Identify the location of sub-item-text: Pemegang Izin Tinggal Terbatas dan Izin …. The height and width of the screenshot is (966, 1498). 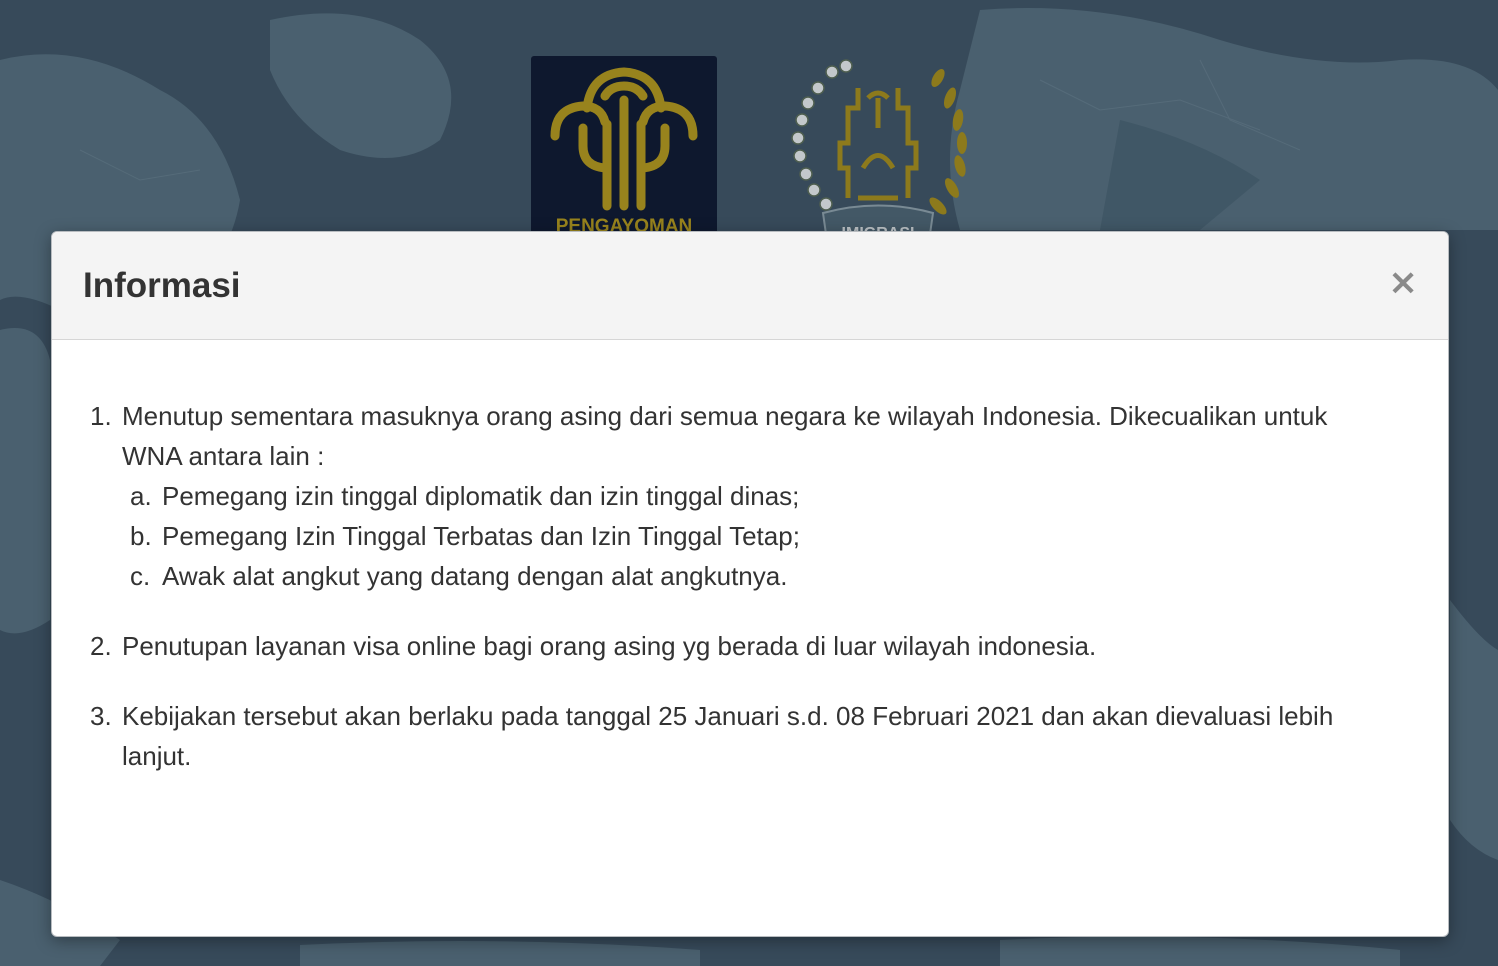
(481, 536).